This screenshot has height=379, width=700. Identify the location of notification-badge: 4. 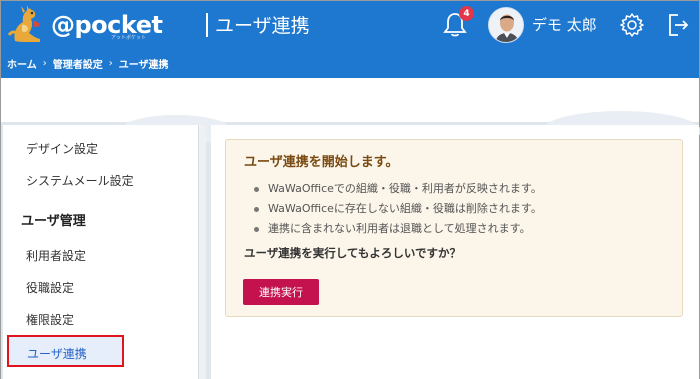
(466, 13).